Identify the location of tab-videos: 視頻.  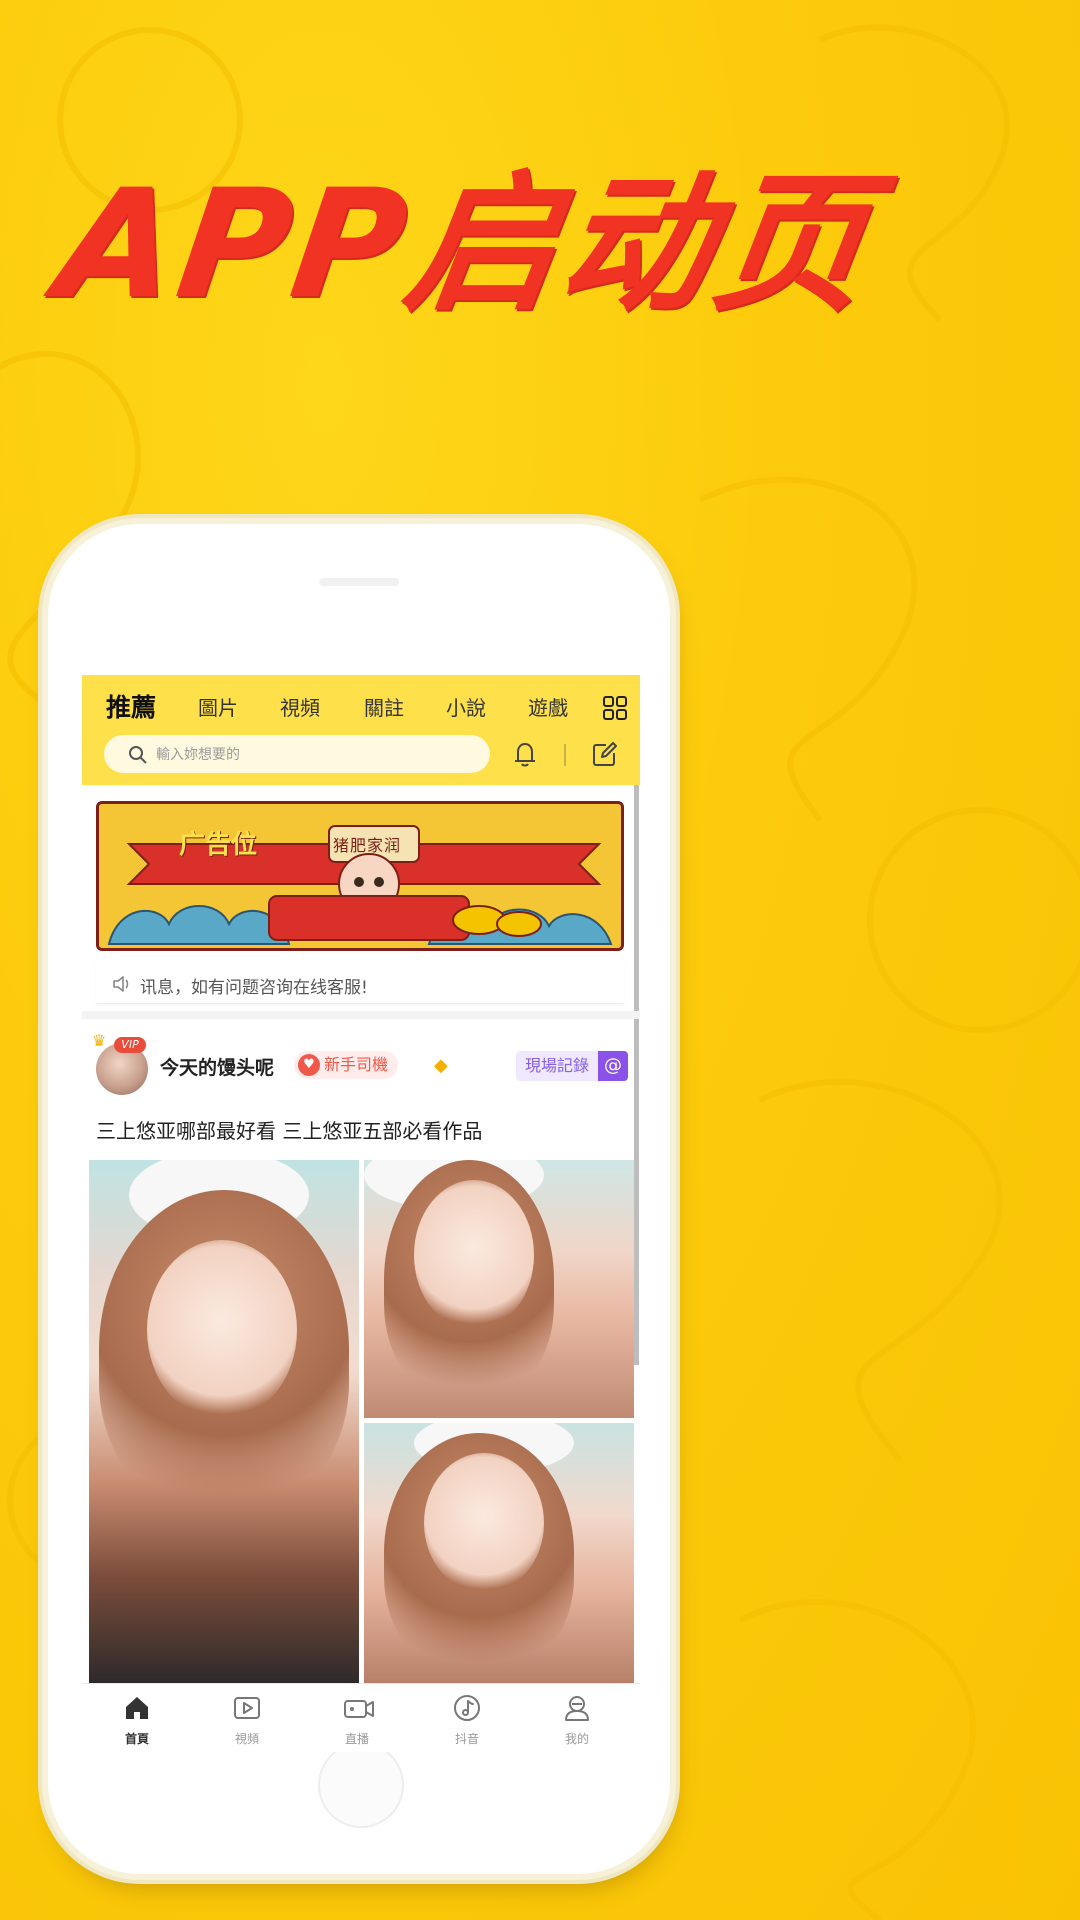
(300, 708).